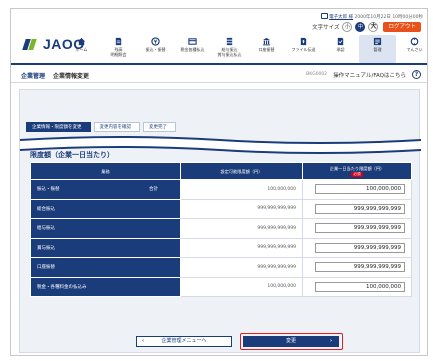  I want to click on action-buttons: ‹ 企業管理メニューへ 変更 ›, so click(220, 342).